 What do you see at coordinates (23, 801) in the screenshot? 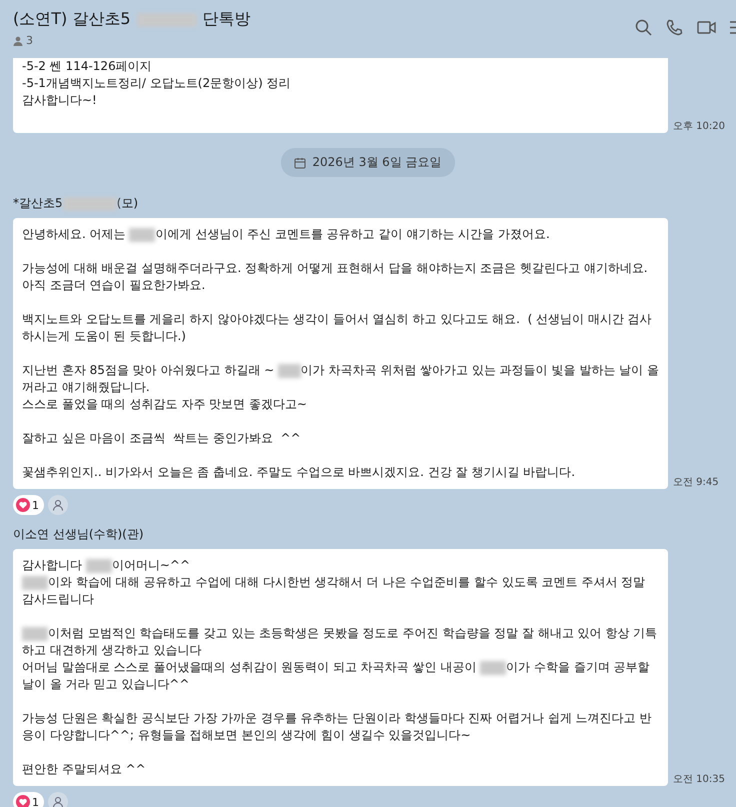
I see `heart-icon` at bounding box center [23, 801].